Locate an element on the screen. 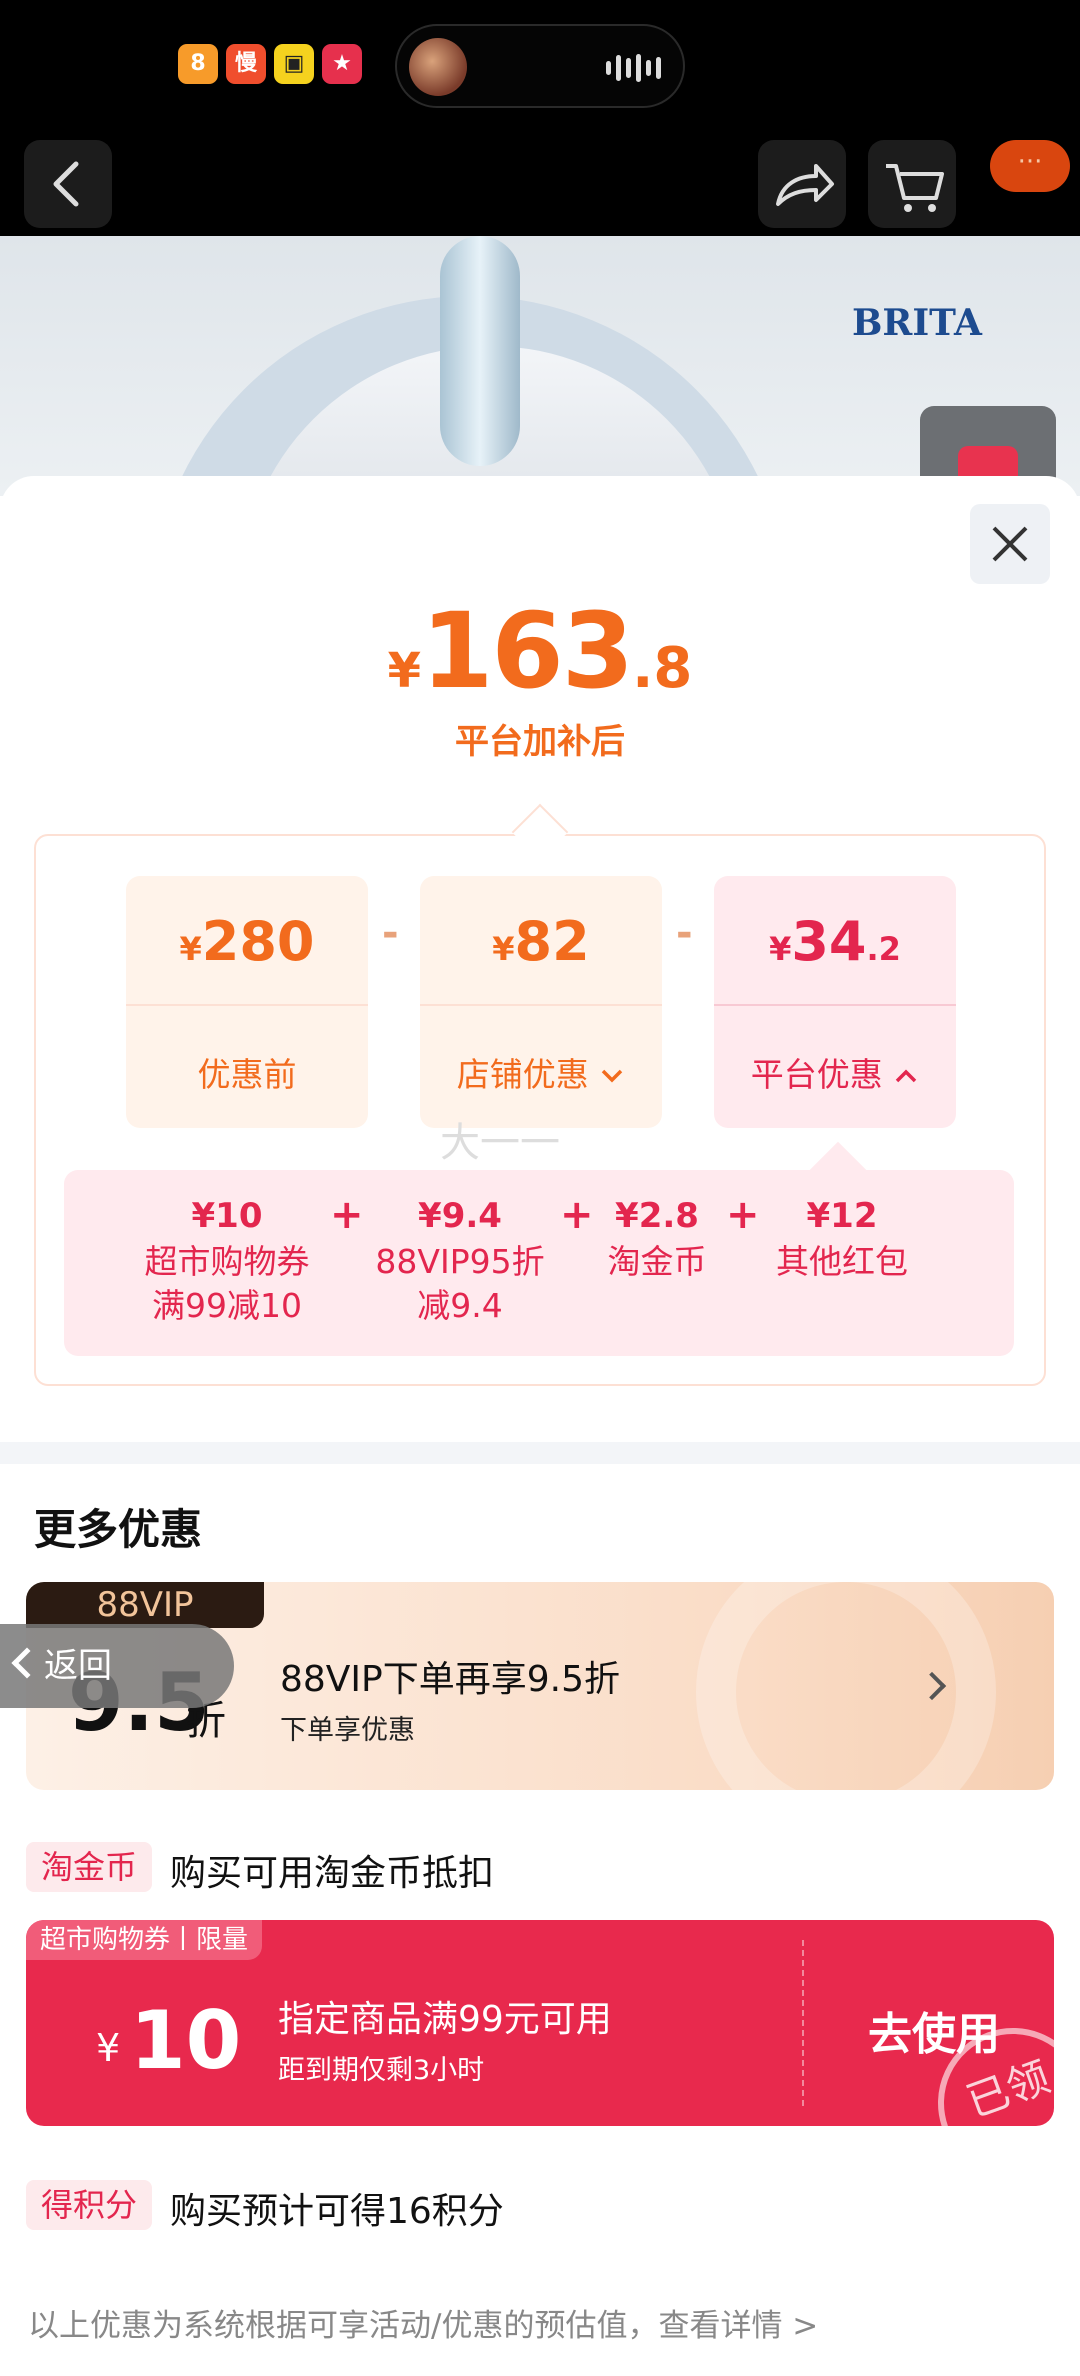 Image resolution: width=1080 pixels, height=2376 pixels. disclaimer-link: 以上优惠为系统根据可享活动/优惠的预估值，查看详情 > is located at coordinates (423, 2322).